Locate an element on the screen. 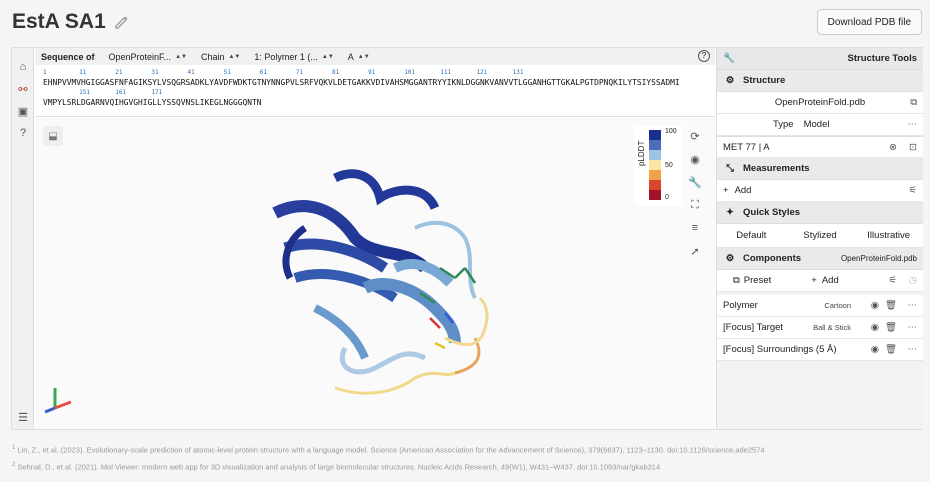  preset-button: Preset is located at coordinates (757, 280).